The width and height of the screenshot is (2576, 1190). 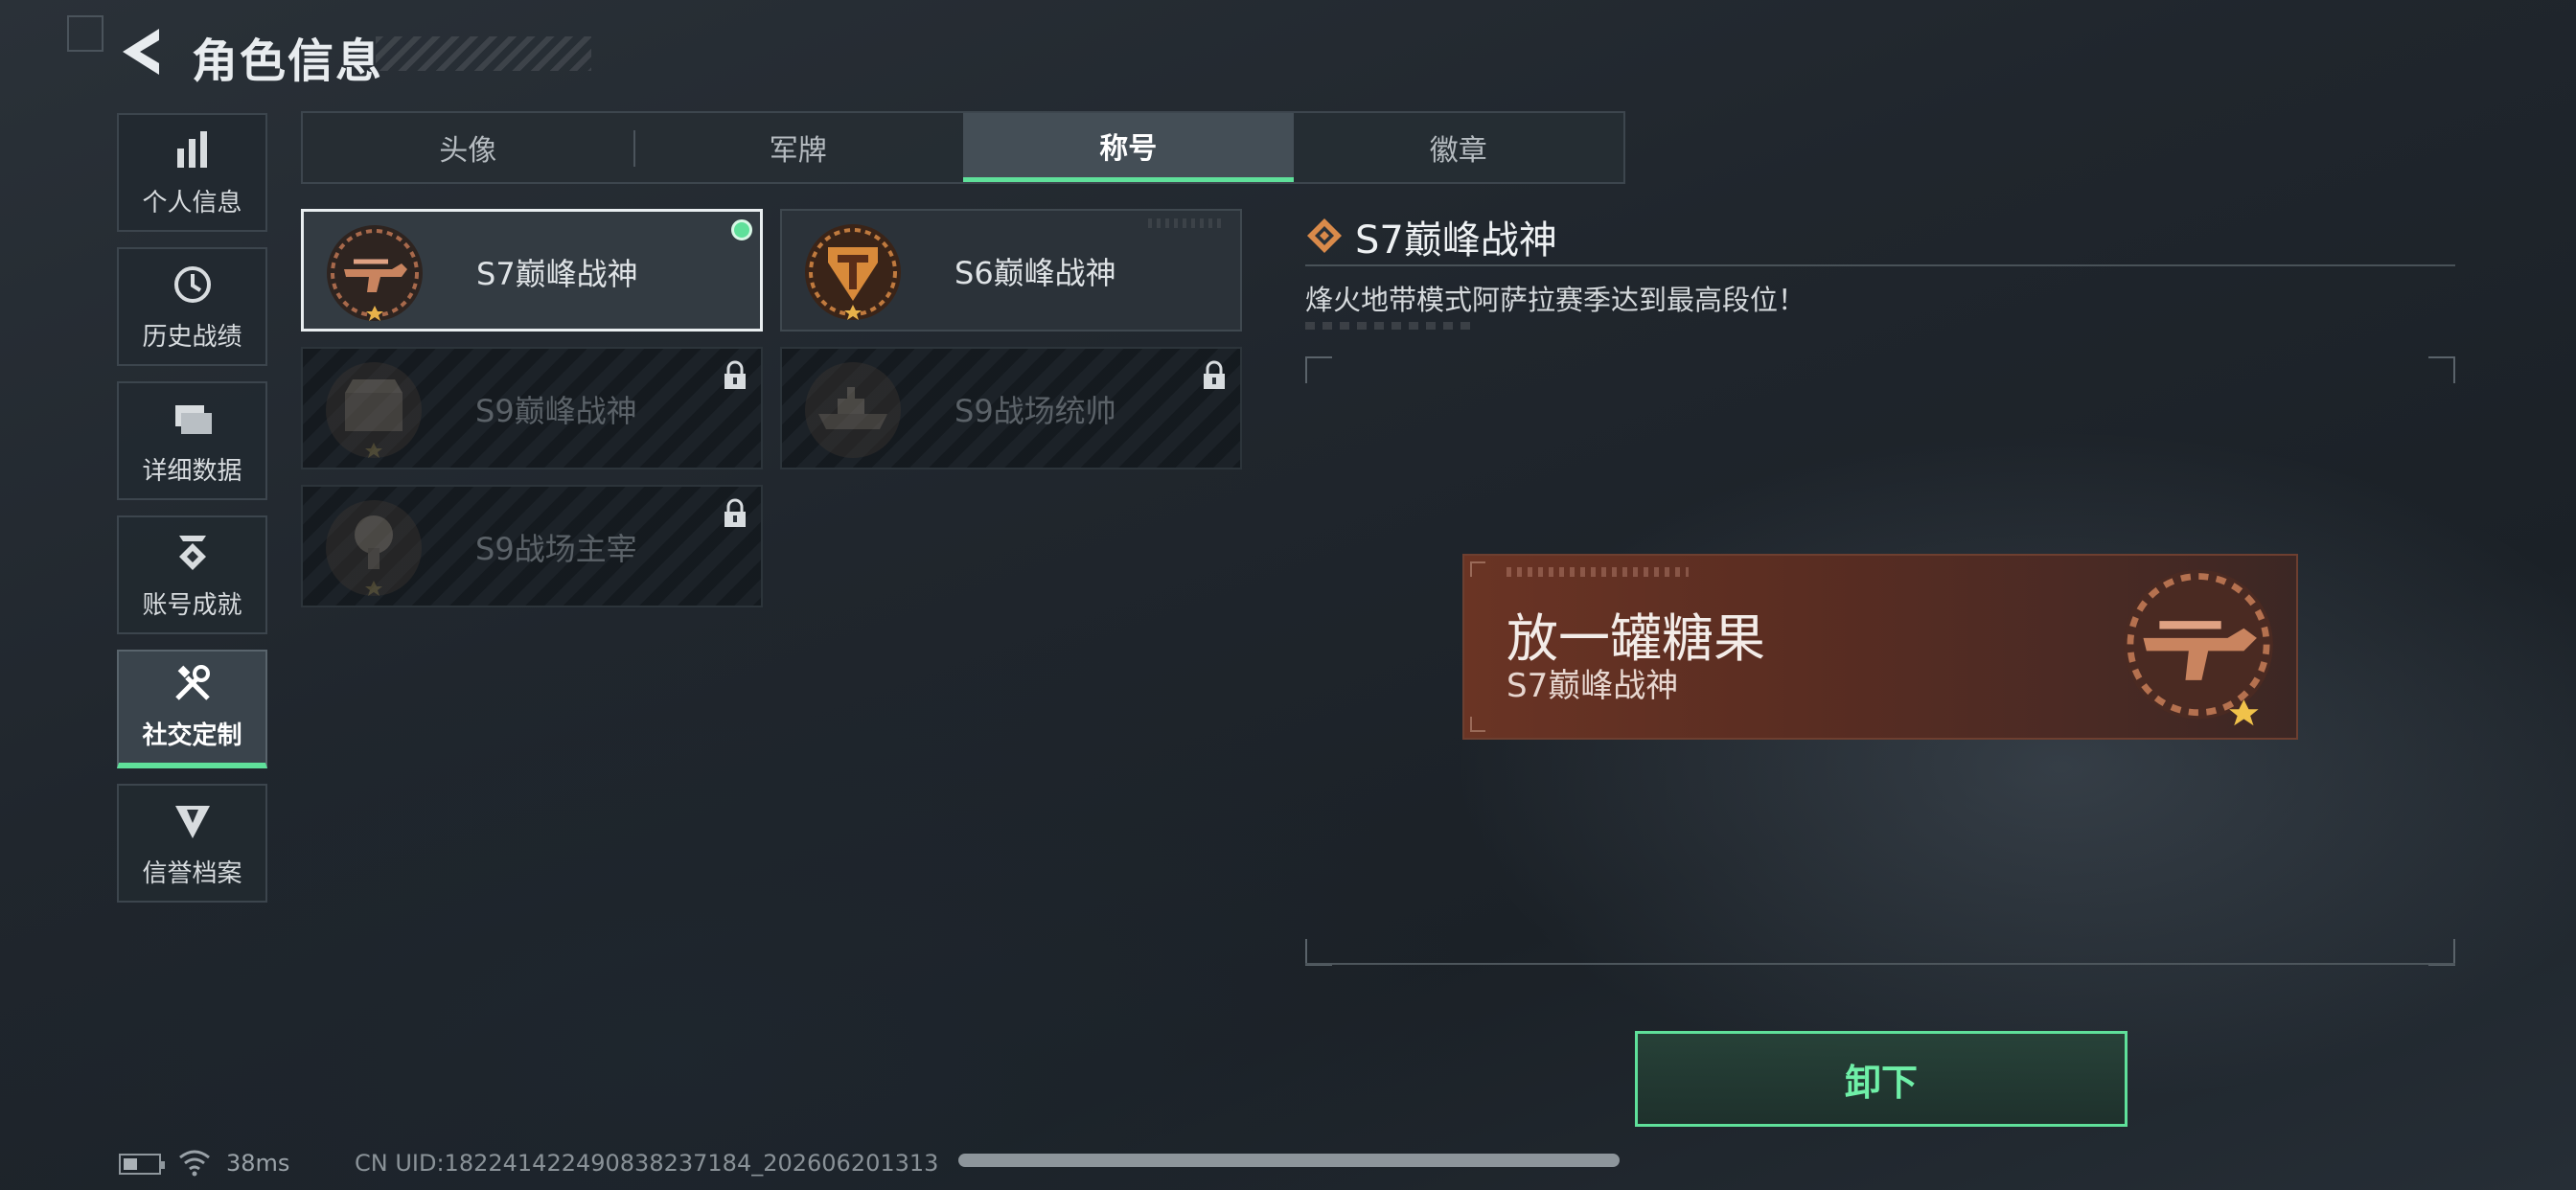 What do you see at coordinates (1324, 236) in the screenshot?
I see `title-diamond-icon` at bounding box center [1324, 236].